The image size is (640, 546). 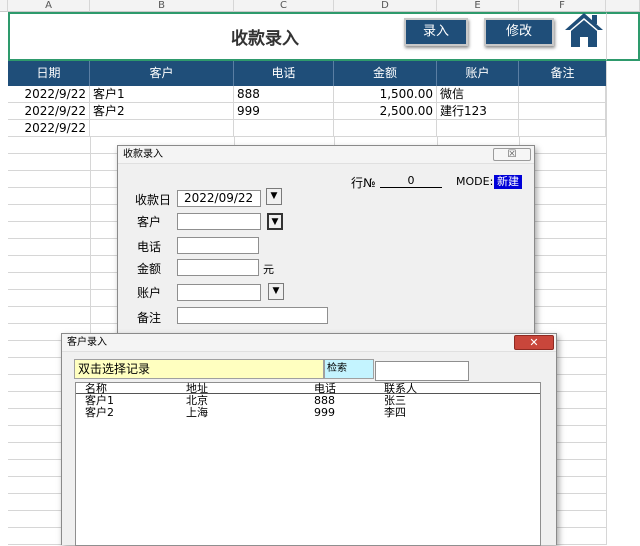 I want to click on header-account: 账户, so click(x=478, y=73).